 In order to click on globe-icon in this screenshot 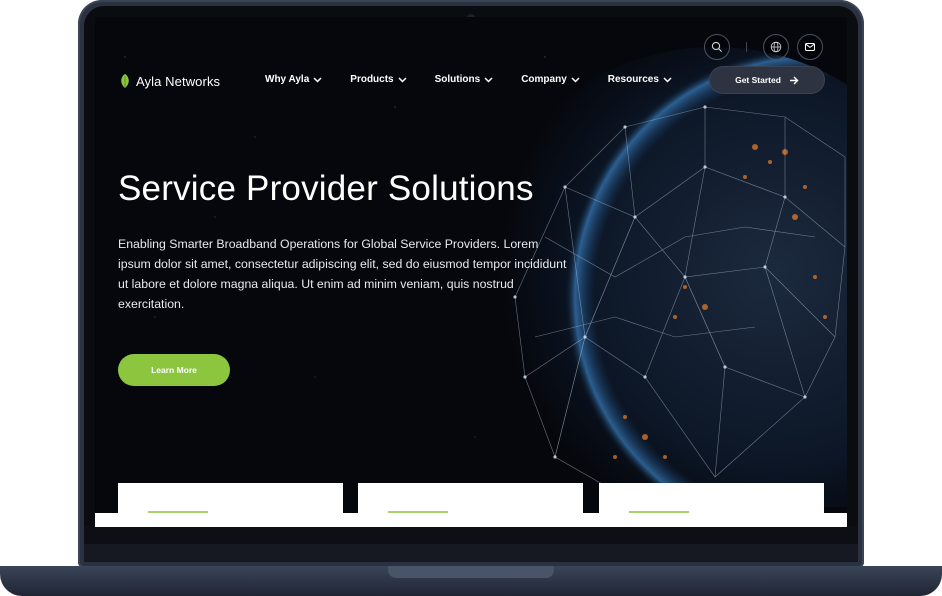, I will do `click(776, 47)`.